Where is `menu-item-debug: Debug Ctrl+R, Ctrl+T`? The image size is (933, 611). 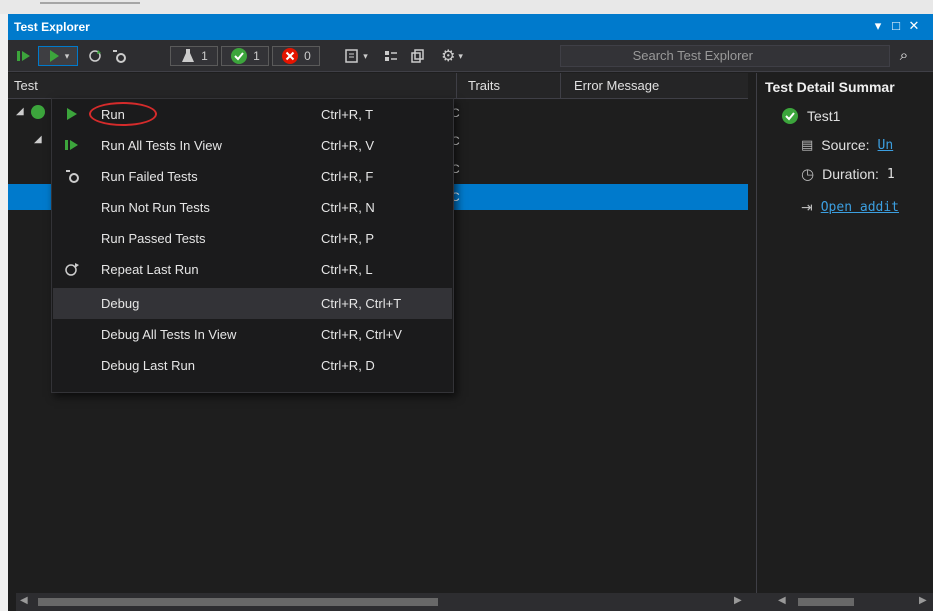
menu-item-debug: Debug Ctrl+R, Ctrl+T is located at coordinates (252, 303).